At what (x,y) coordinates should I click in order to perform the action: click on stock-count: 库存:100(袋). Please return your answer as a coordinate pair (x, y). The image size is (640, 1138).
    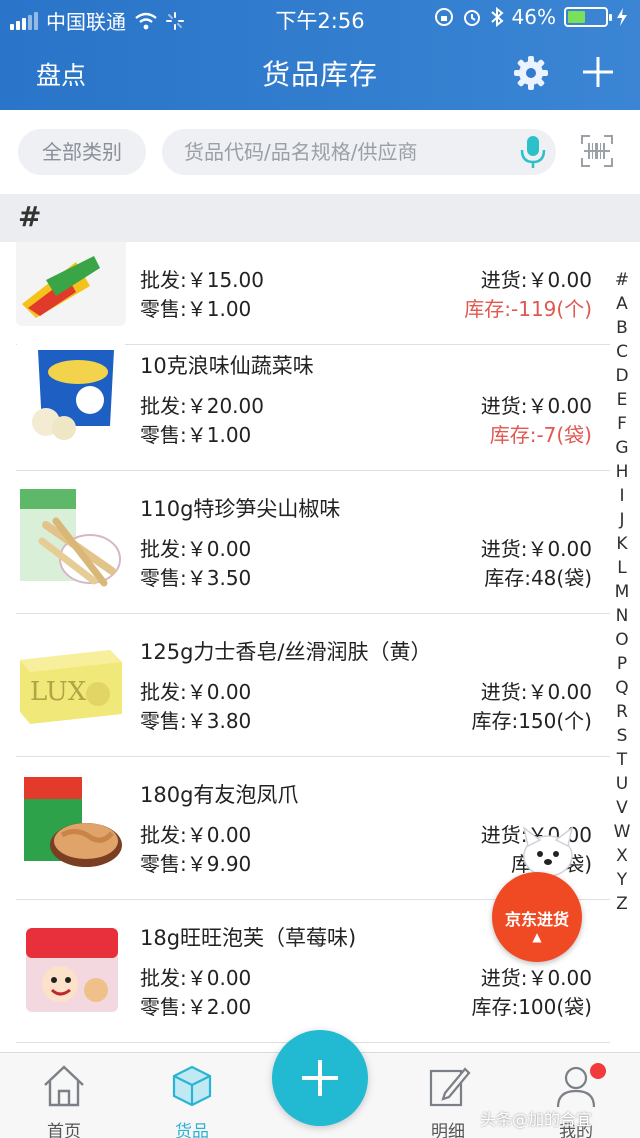
    Looking at the image, I should click on (531, 1007).